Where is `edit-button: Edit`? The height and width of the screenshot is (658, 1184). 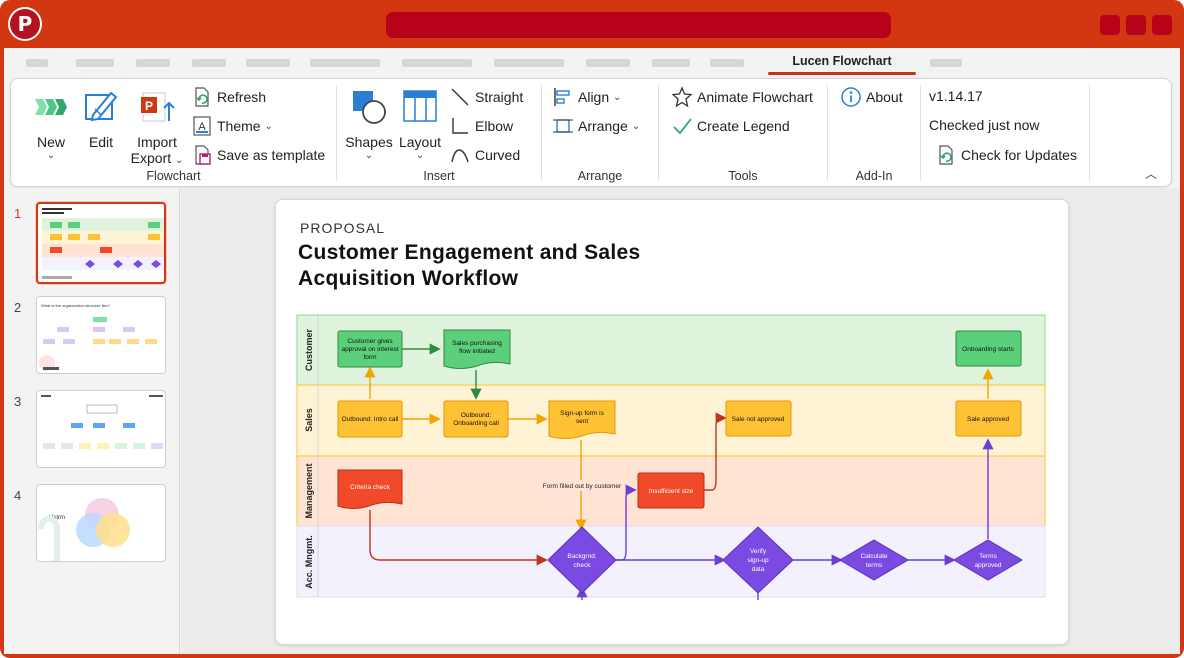
edit-button: Edit is located at coordinates (101, 118).